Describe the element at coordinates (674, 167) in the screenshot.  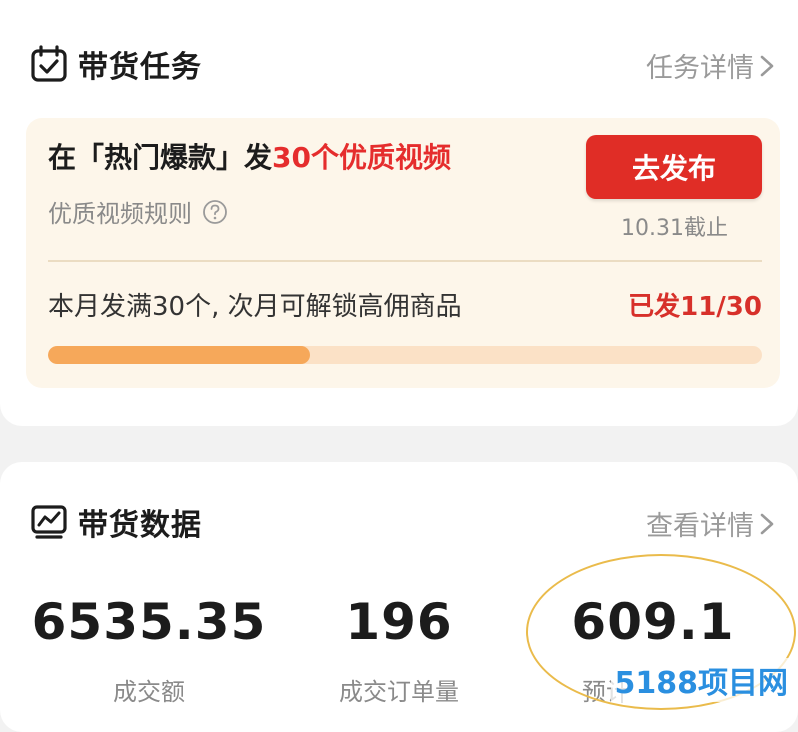
I see `publish-button: 去发布` at that location.